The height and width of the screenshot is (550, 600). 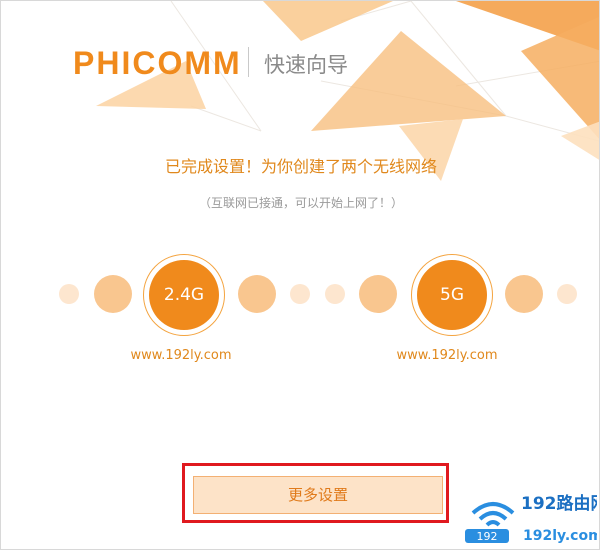 I want to click on svg-text: 192ly.com, so click(x=560, y=536).